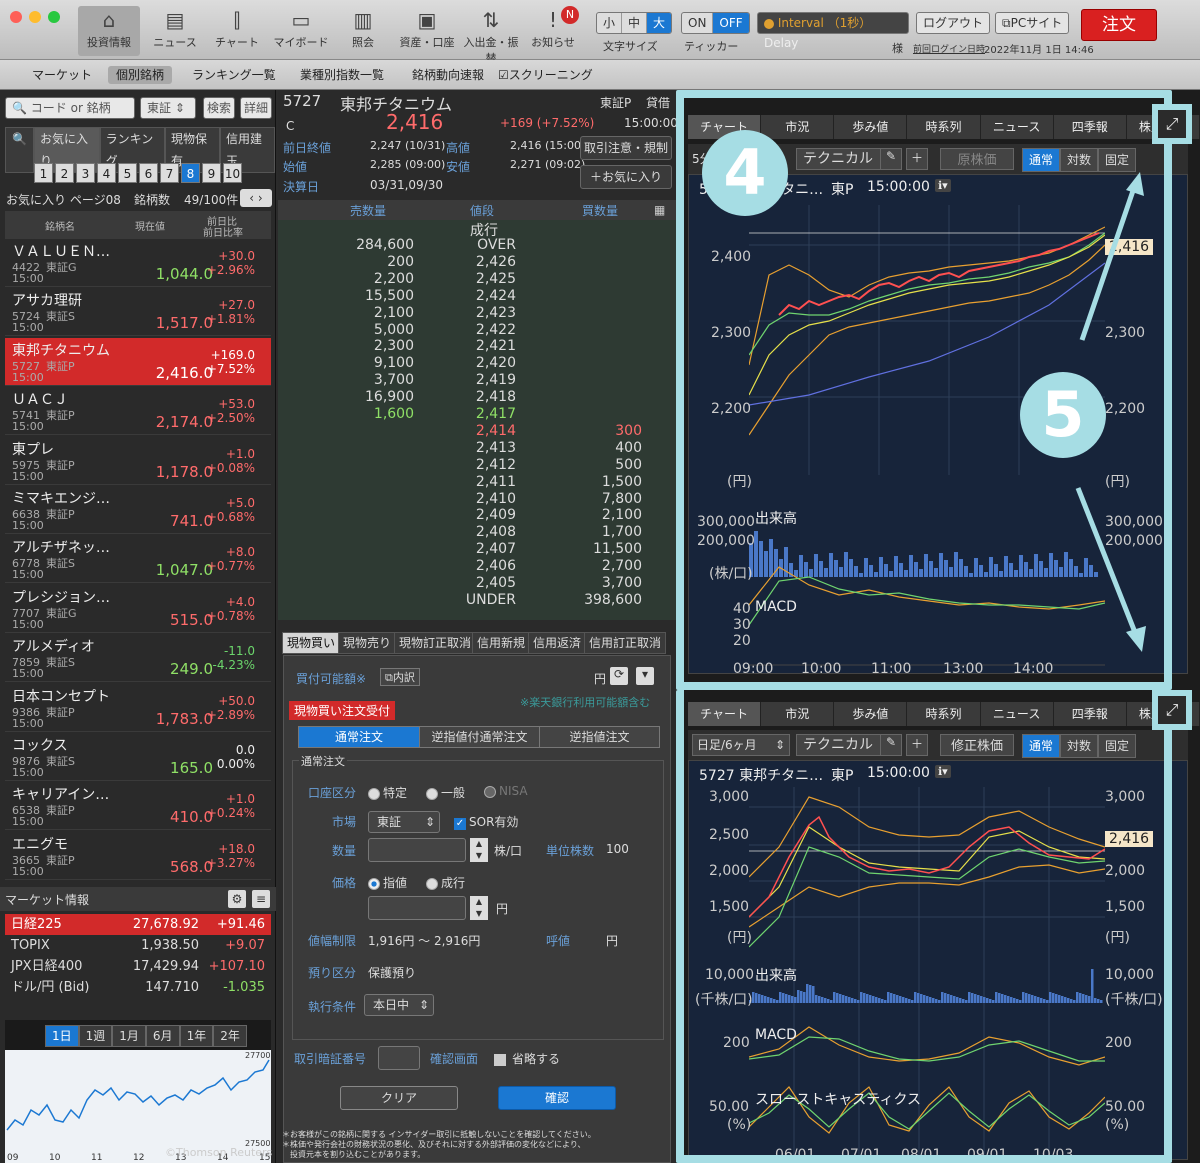 The width and height of the screenshot is (1200, 1163). What do you see at coordinates (138, 658) in the screenshot?
I see `watchlist-row: アルメディオ 7859 東証S 15:00 249.0 -11.0 -4.23%` at bounding box center [138, 658].